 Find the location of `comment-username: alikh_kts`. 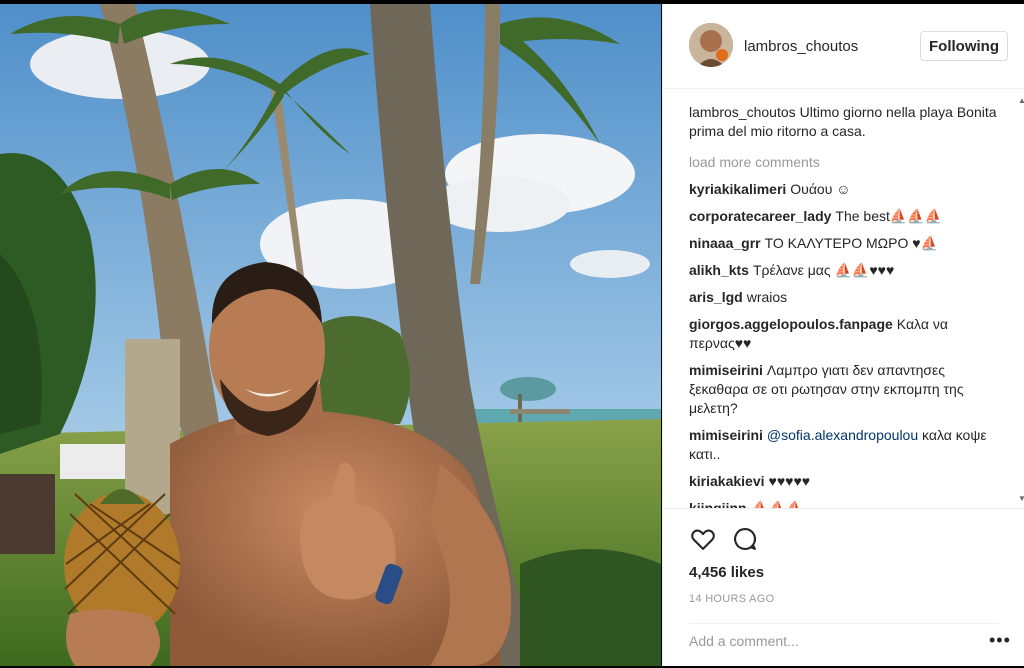

comment-username: alikh_kts is located at coordinates (719, 270).